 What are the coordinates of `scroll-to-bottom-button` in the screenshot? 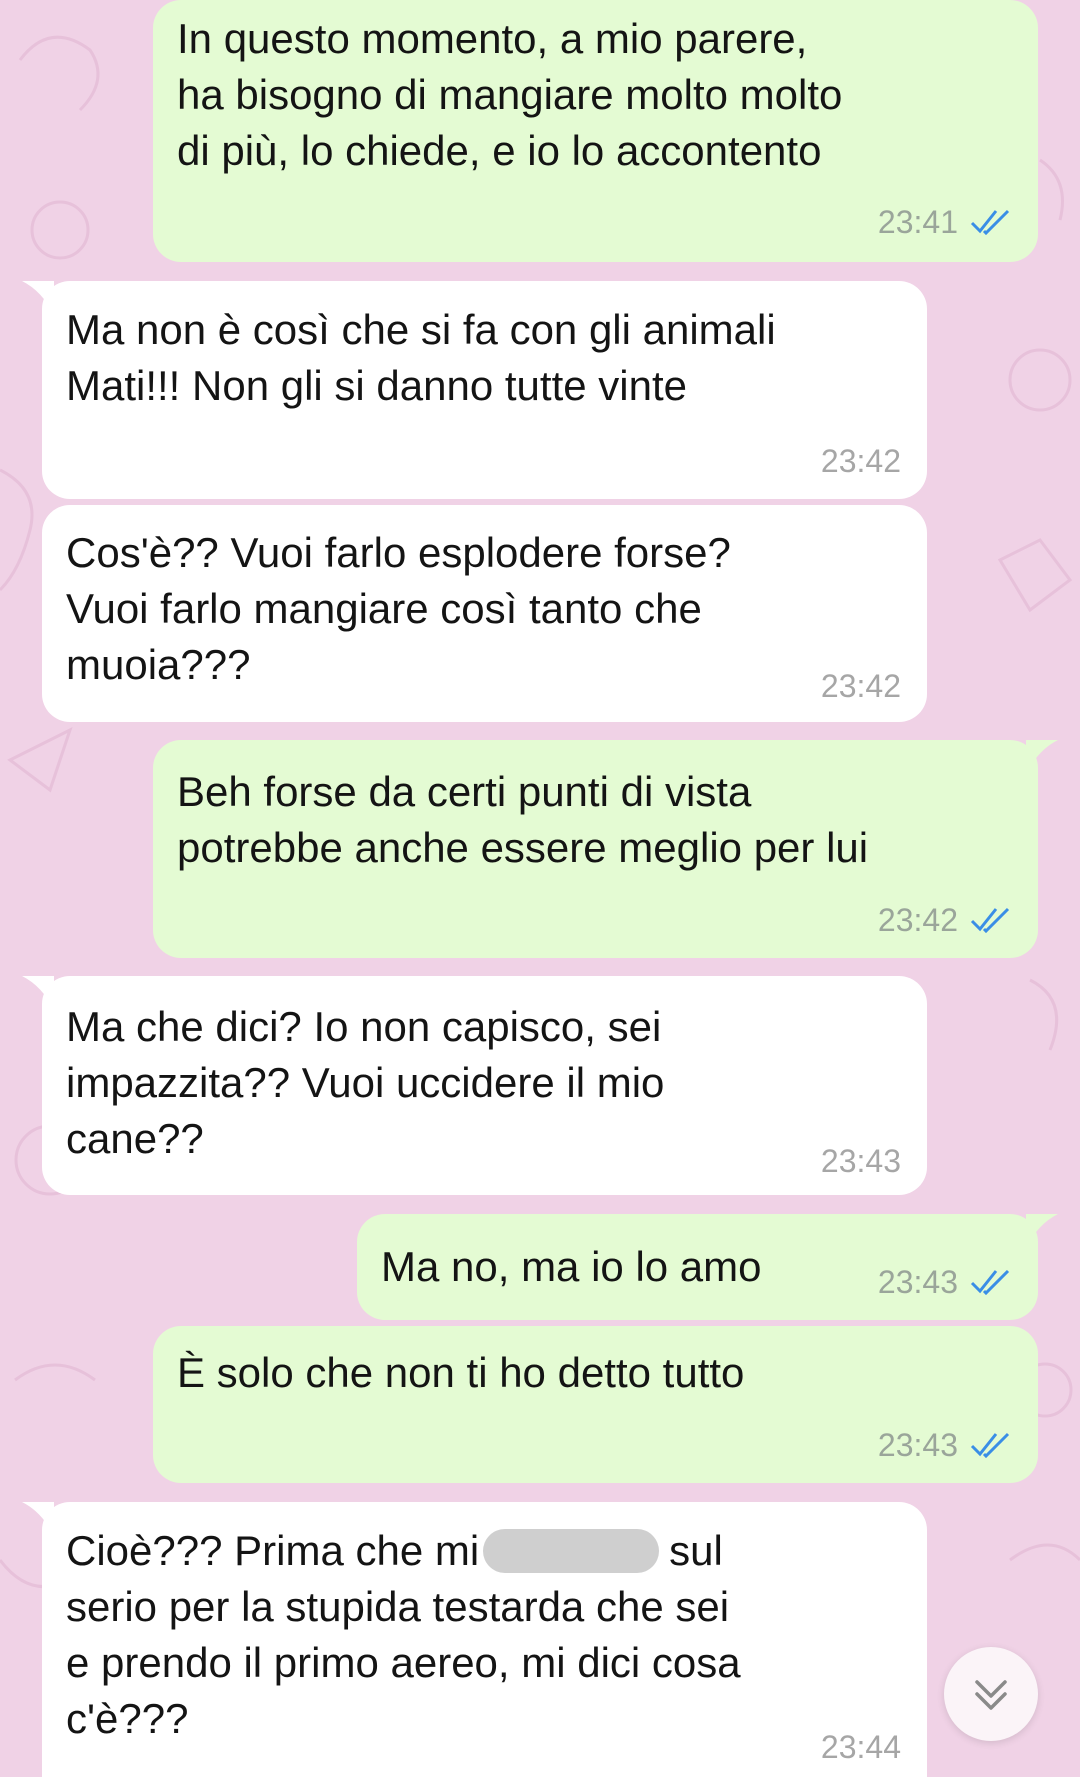 It's located at (991, 1694).